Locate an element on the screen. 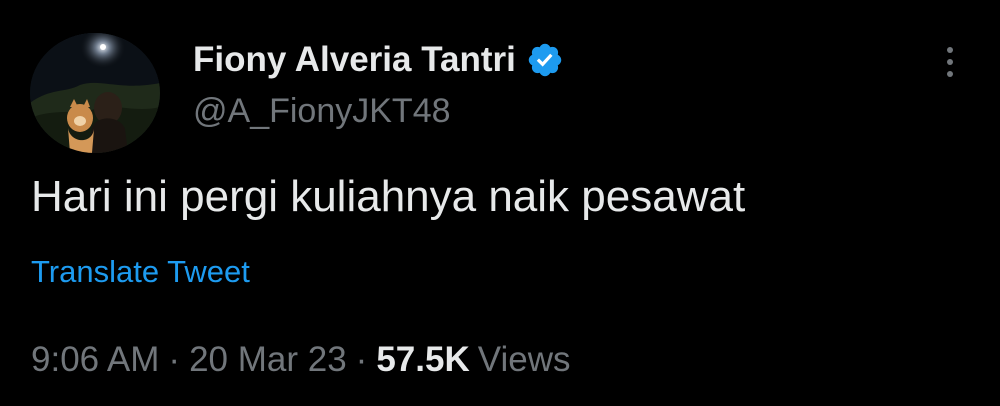  author-name-row: Fiony Alveria Tantri is located at coordinates (378, 60).